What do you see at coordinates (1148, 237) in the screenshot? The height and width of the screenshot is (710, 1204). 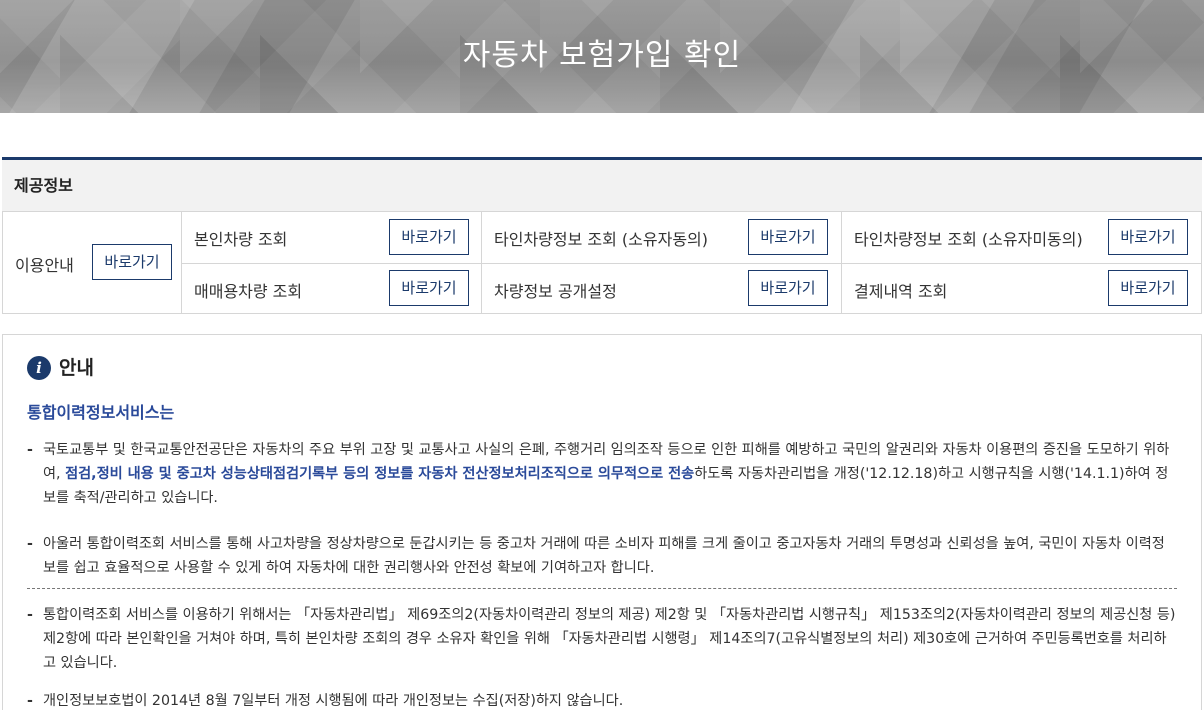 I see `other-vehicle-no-consent-go-button: 바로가기` at bounding box center [1148, 237].